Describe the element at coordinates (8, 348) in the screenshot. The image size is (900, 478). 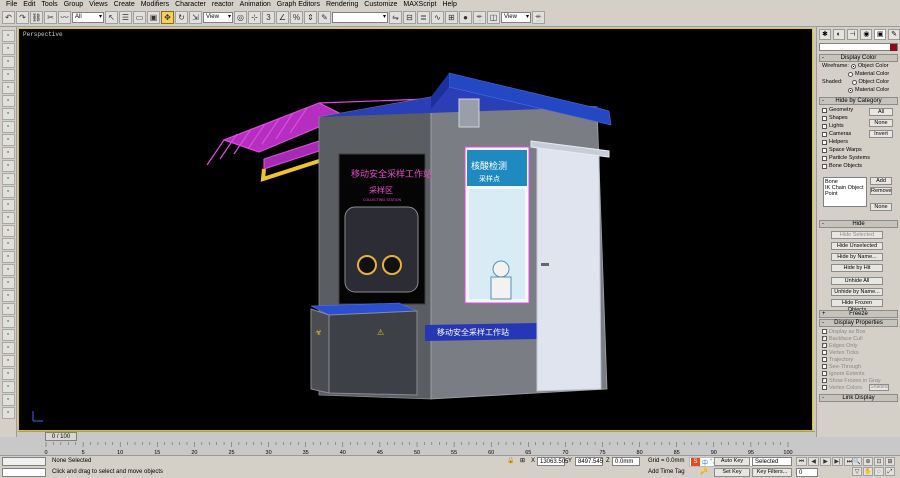
I see `lt-tool-25-icon: ▫` at that location.